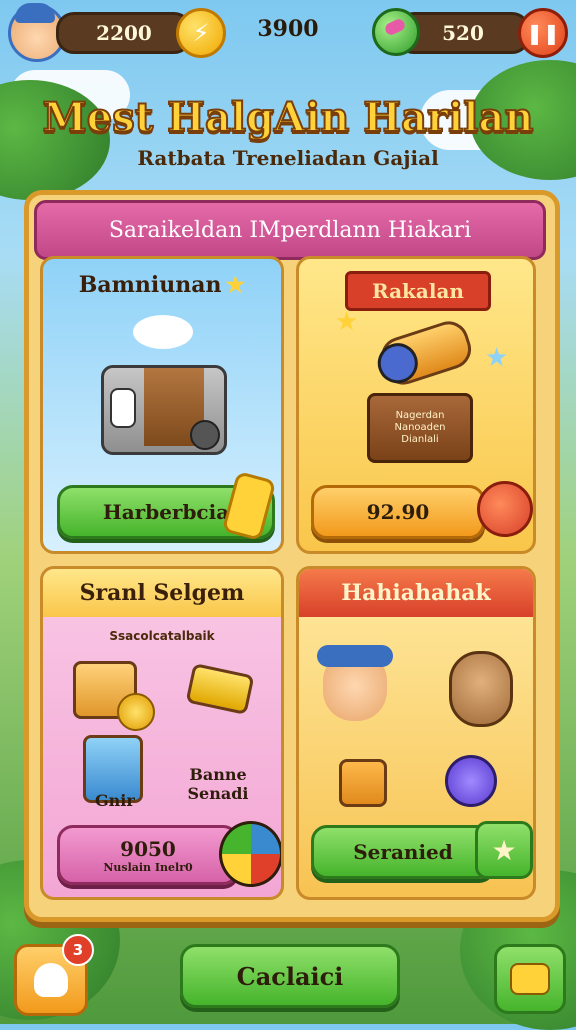 This screenshot has height=1030, width=576. What do you see at coordinates (218, 784) in the screenshot?
I see `item-text-2: Banne Senadi` at bounding box center [218, 784].